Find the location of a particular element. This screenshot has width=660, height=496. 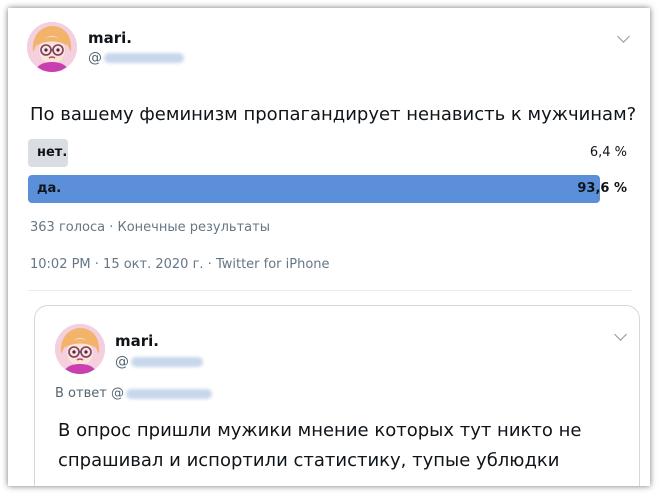

chevron-down-icon is located at coordinates (623, 36).